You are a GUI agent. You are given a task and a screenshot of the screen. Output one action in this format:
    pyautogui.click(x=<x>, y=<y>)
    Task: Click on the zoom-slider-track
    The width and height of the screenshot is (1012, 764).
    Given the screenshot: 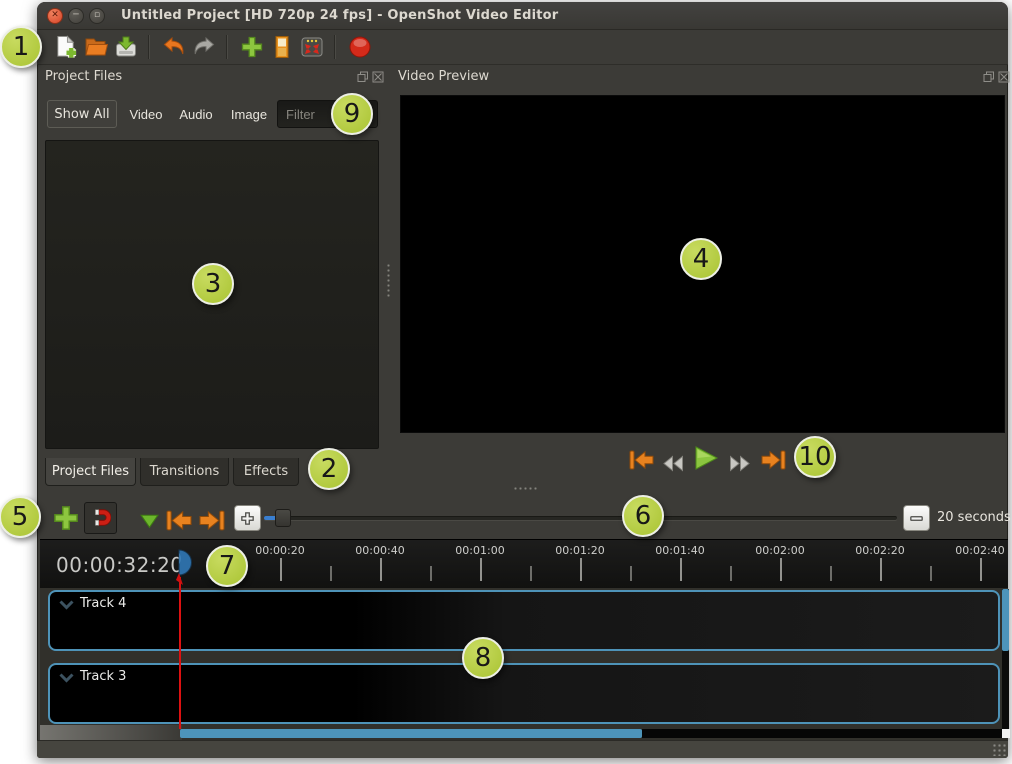 What is the action you would take?
    pyautogui.click(x=580, y=518)
    